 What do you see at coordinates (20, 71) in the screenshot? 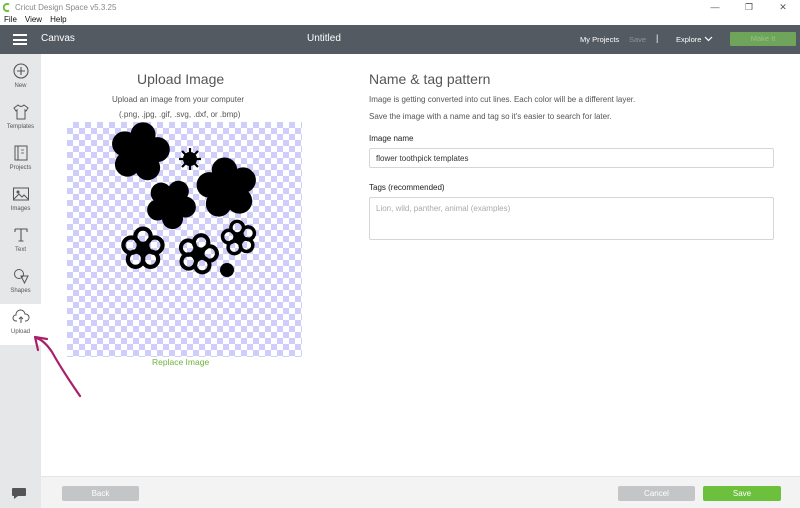
I see `plus-circle-icon` at bounding box center [20, 71].